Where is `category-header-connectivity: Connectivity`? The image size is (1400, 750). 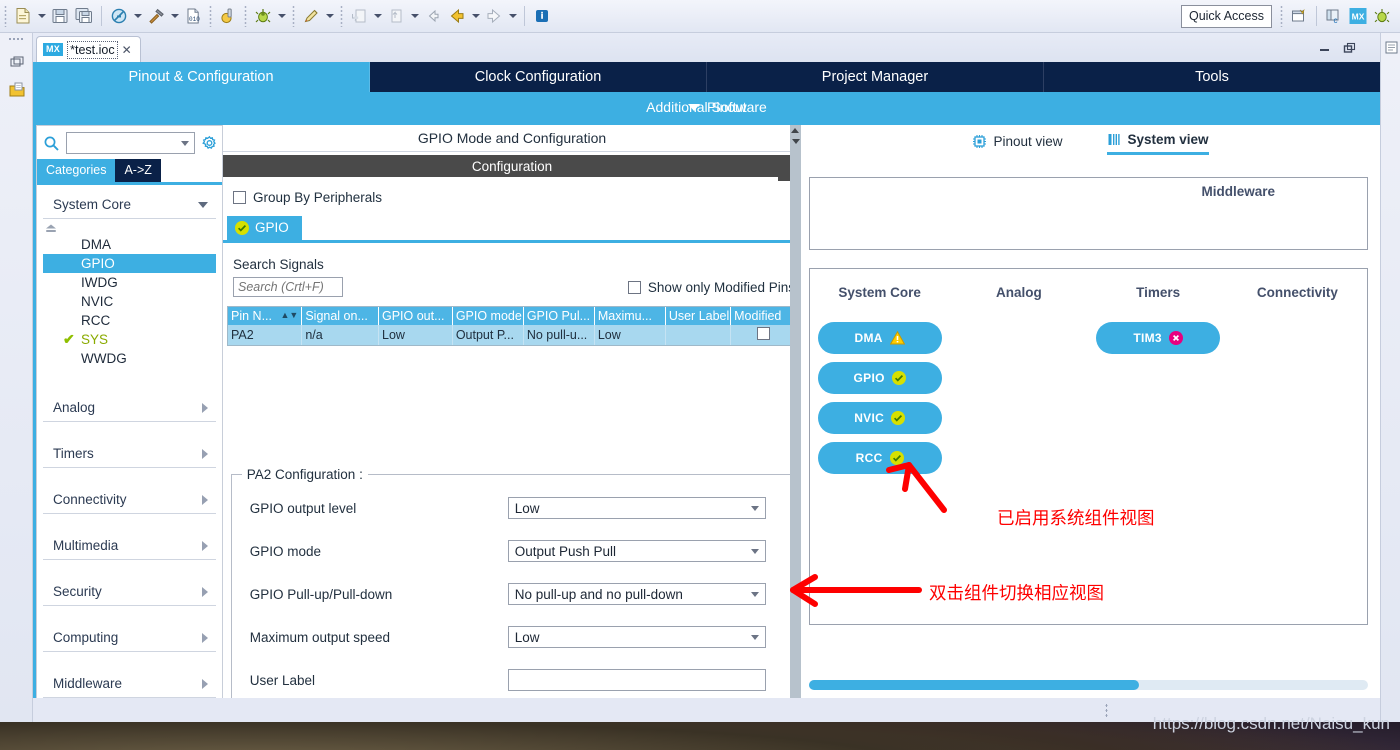
category-header-connectivity: Connectivity is located at coordinates (129, 501).